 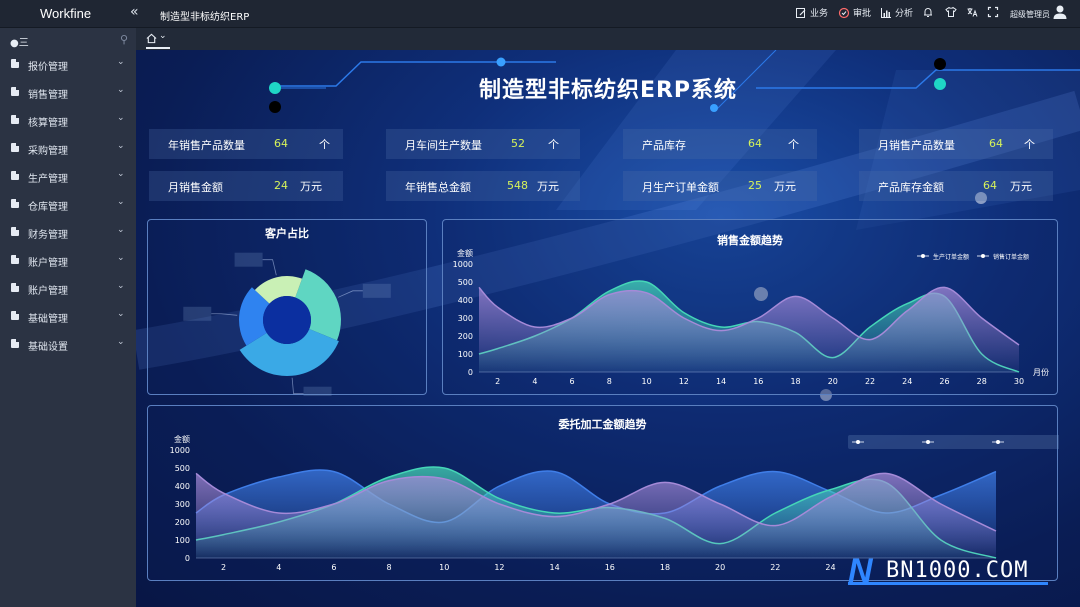 I want to click on app-title: 制造型非标纺织ERP, so click(x=205, y=17).